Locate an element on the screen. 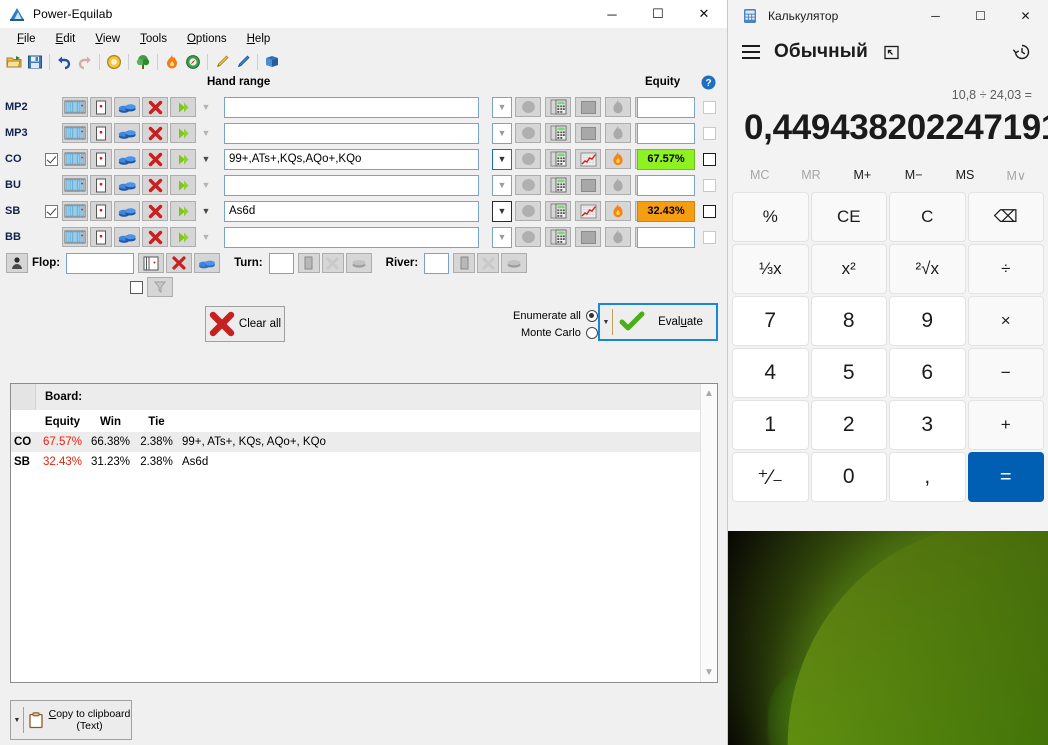  memory-button-m+: M+ is located at coordinates (862, 175).